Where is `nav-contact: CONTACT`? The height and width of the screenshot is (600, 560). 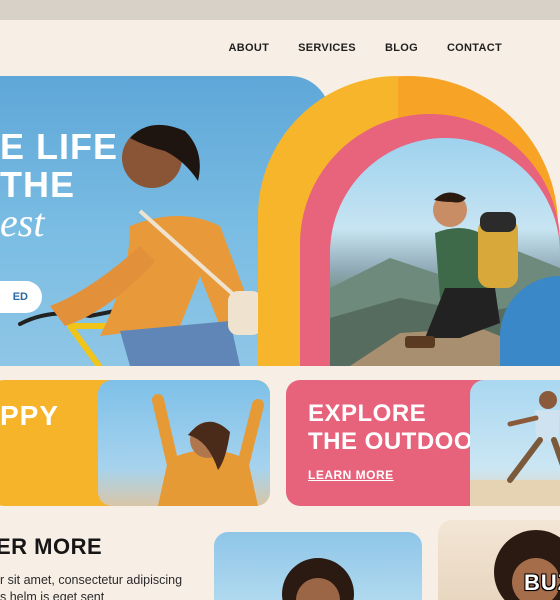 nav-contact: CONTACT is located at coordinates (474, 48).